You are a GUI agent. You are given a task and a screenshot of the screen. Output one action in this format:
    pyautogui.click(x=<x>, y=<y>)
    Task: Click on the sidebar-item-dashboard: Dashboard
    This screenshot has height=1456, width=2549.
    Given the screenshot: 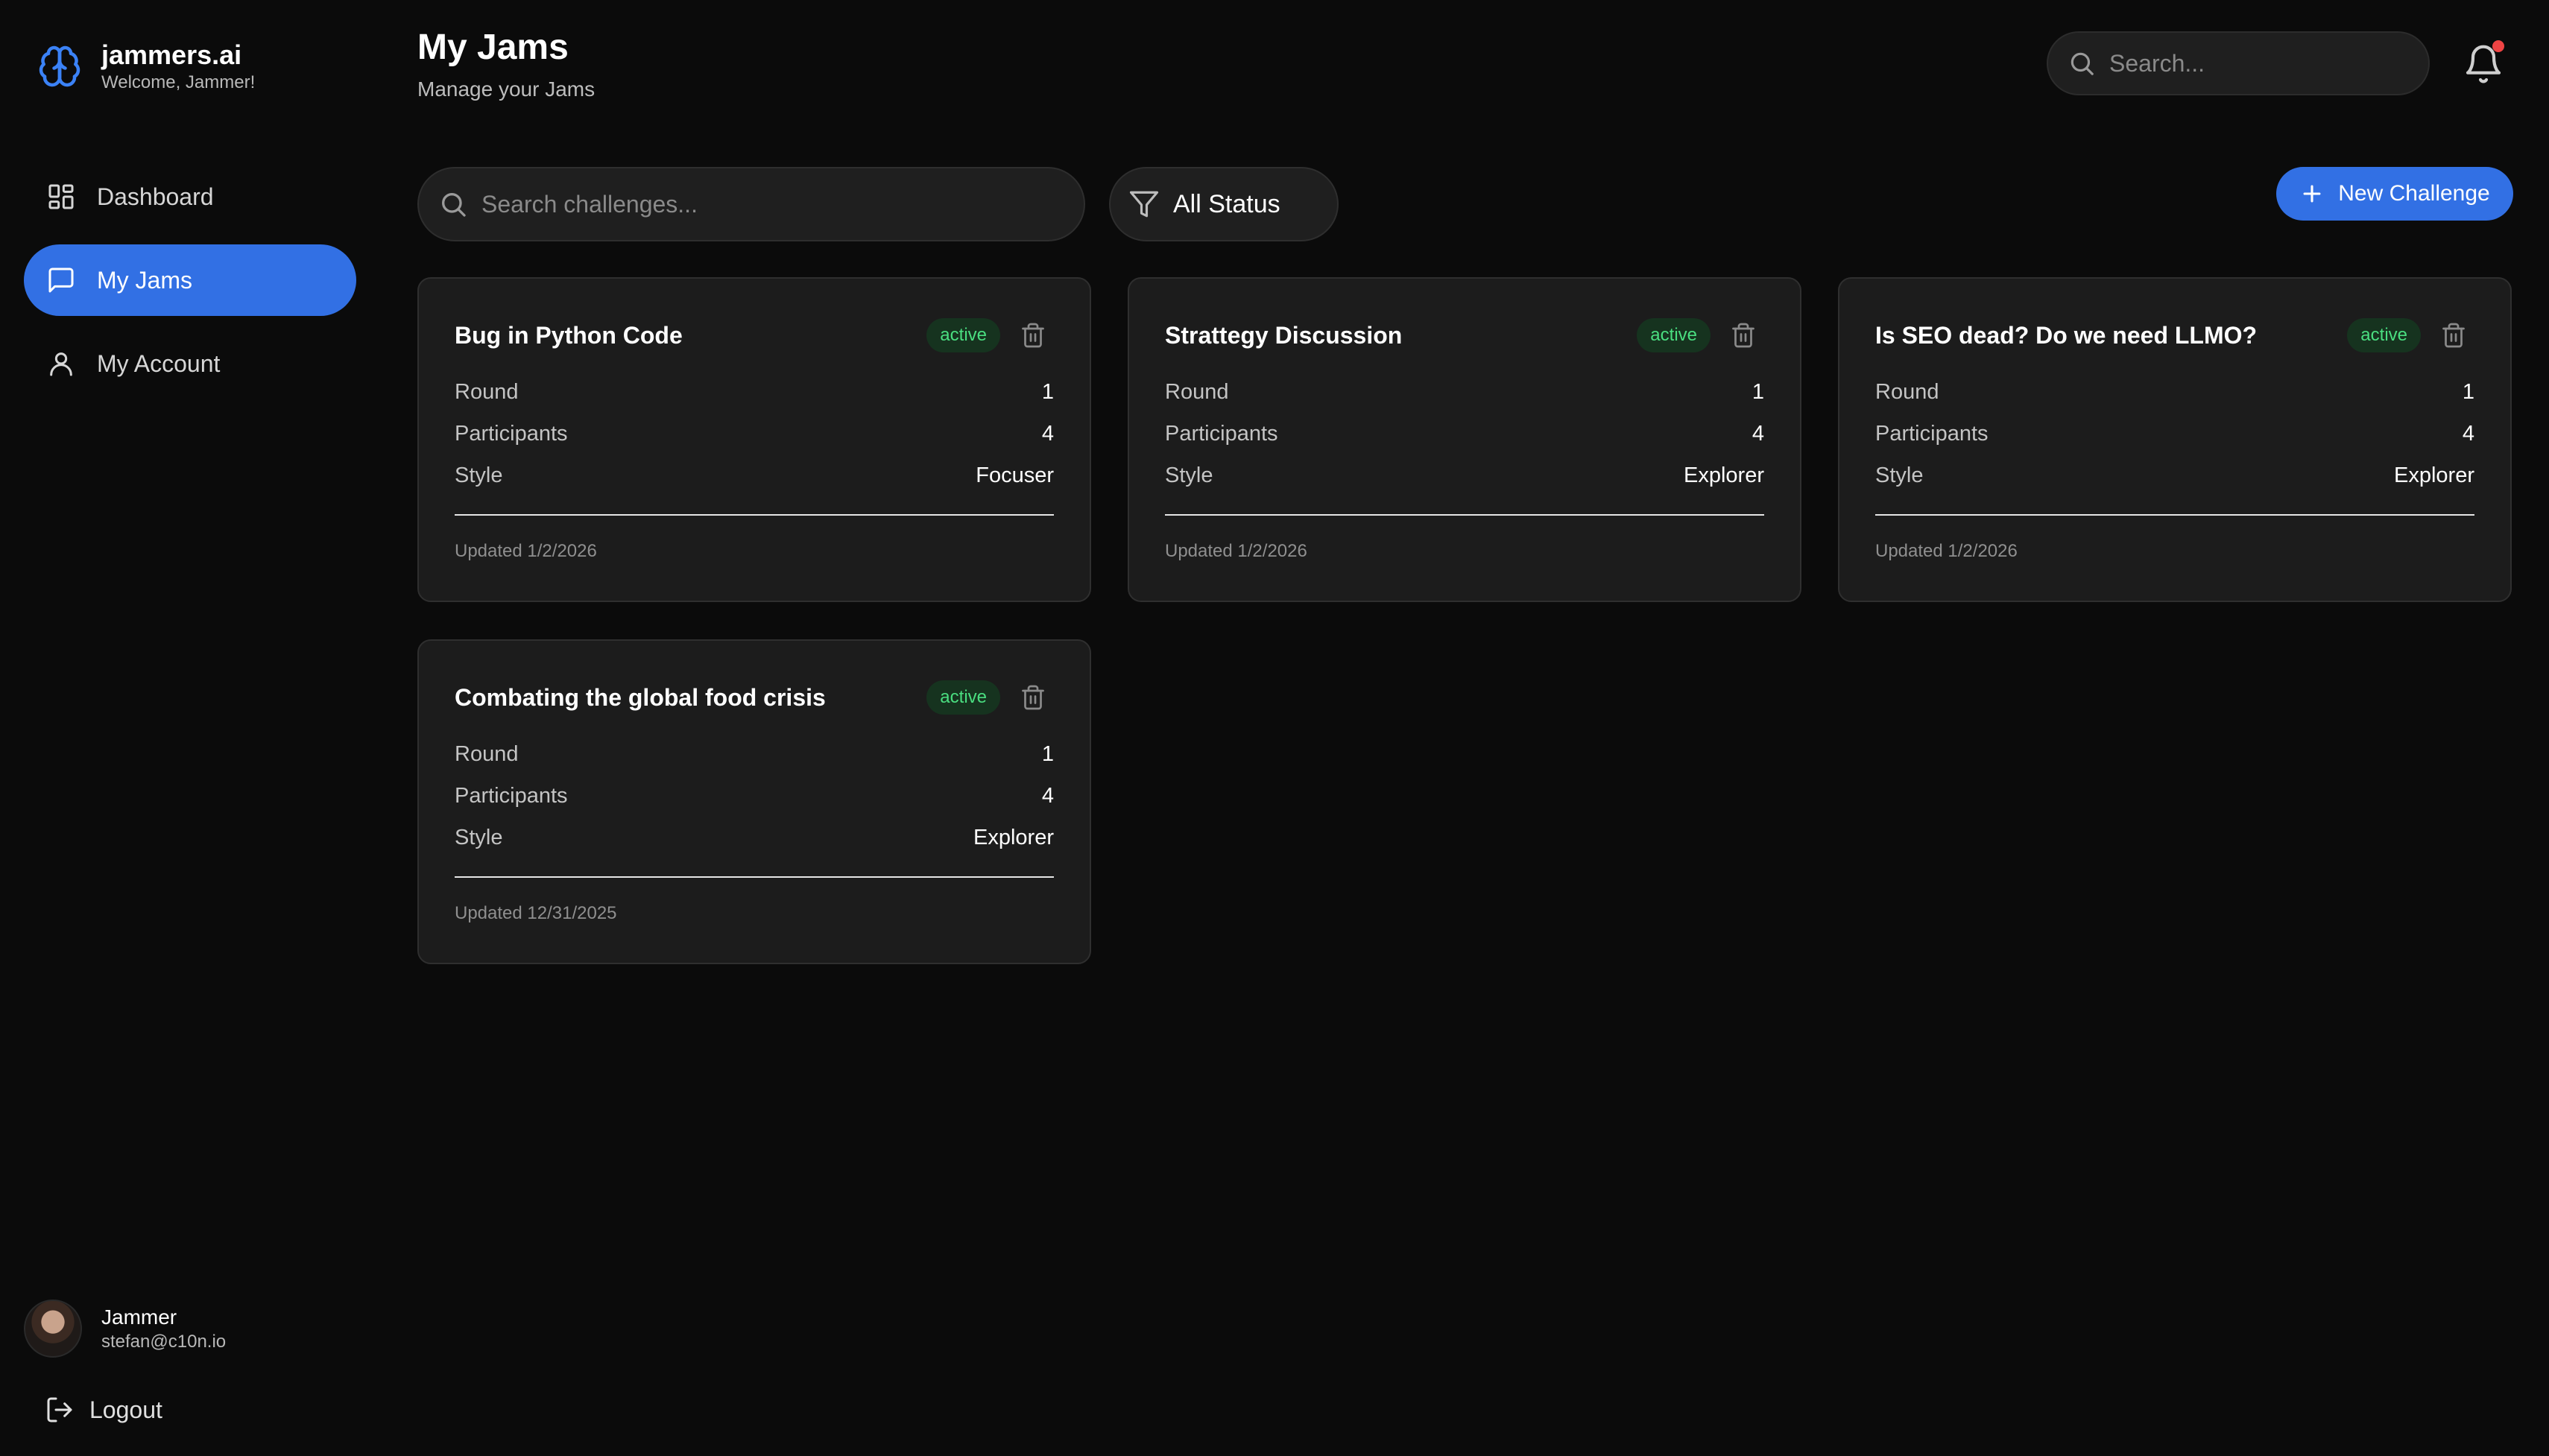 What is the action you would take?
    pyautogui.click(x=190, y=196)
    